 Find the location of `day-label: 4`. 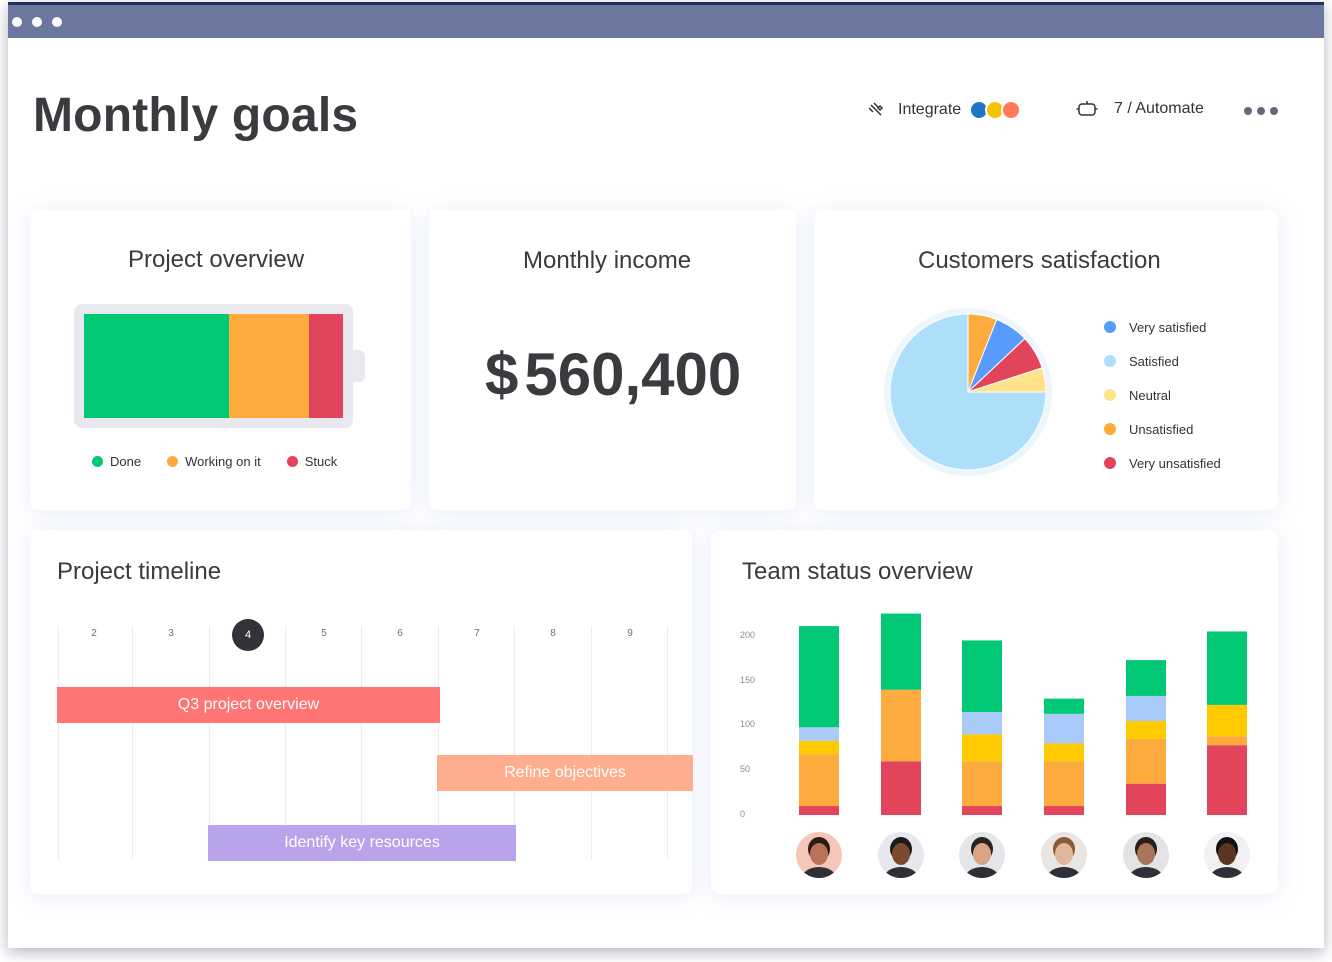

day-label: 4 is located at coordinates (248, 635).